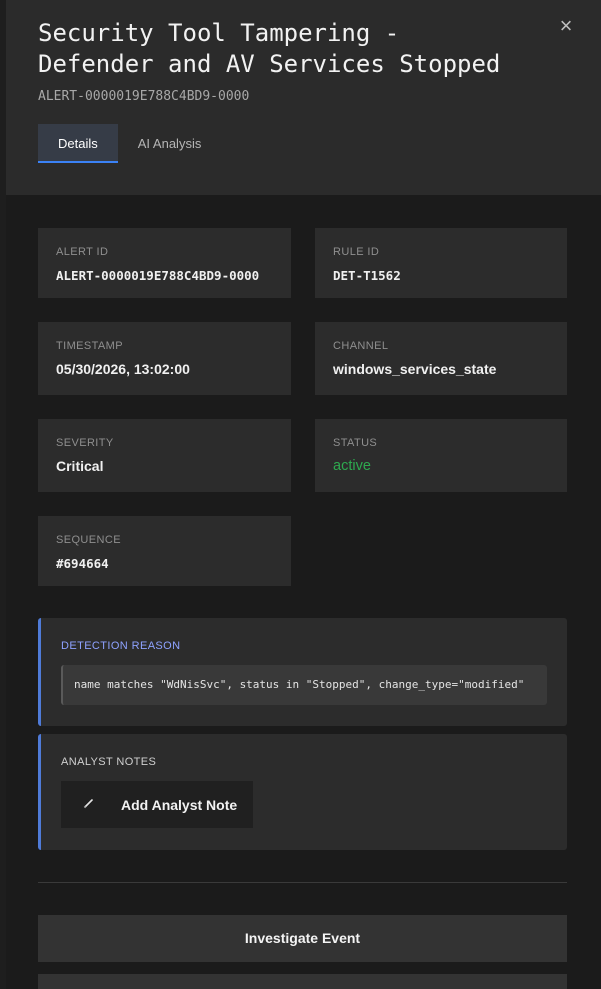 The width and height of the screenshot is (601, 989). What do you see at coordinates (302, 792) in the screenshot?
I see `analyst-notes-section: ANALYST NOTES Add Analyst Note` at bounding box center [302, 792].